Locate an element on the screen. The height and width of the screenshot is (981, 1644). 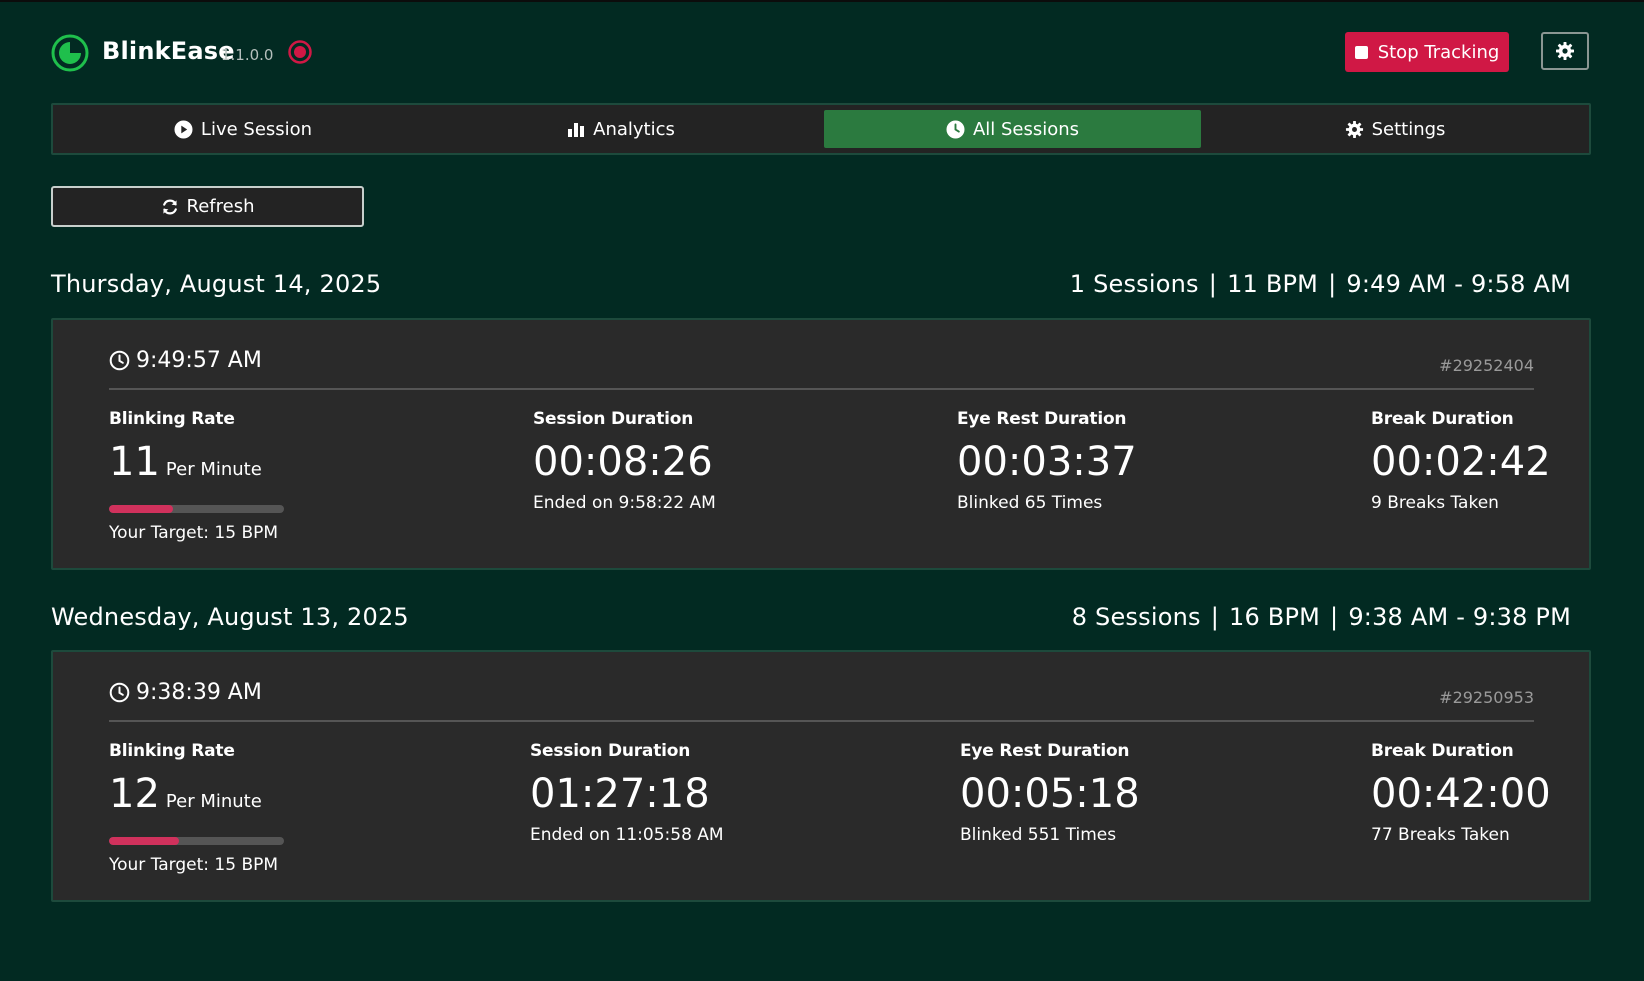
break-duration-value: 00:42:00 is located at coordinates (1461, 794).